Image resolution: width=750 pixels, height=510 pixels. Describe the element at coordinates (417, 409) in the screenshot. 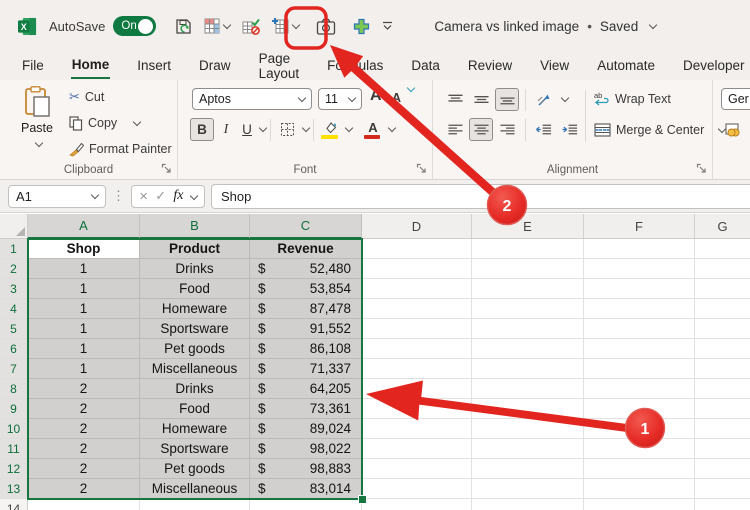

I see `cell-D9` at that location.